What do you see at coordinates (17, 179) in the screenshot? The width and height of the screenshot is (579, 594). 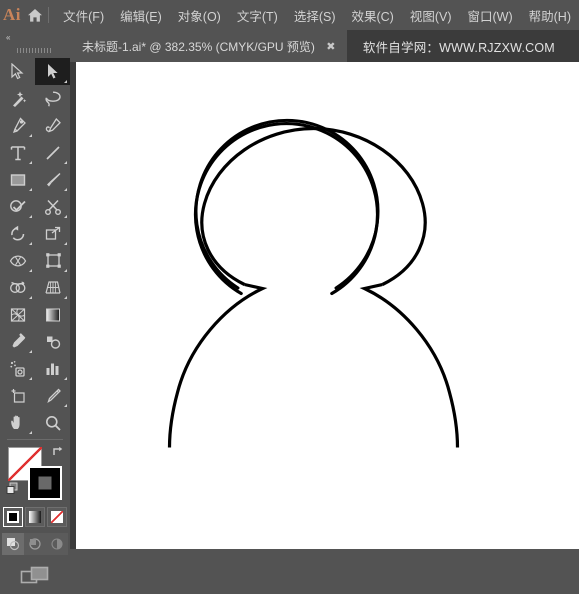 I see `tool-rectangle` at bounding box center [17, 179].